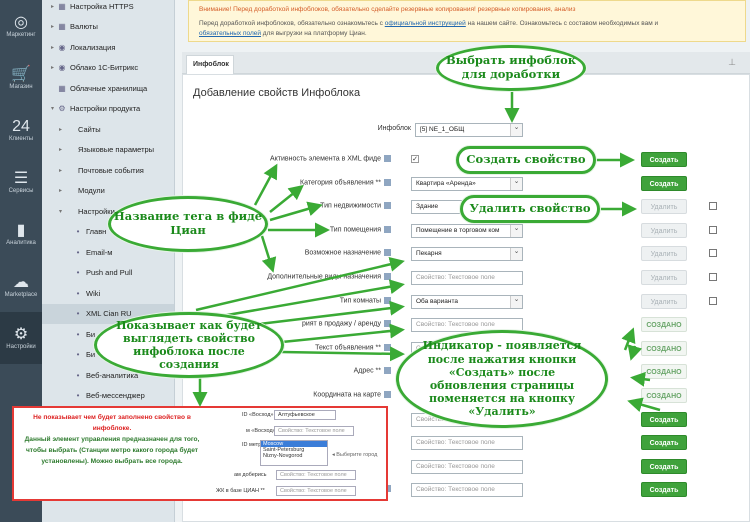 This screenshot has width=750, height=522. I want to click on property-select: Пекарня, so click(467, 254).